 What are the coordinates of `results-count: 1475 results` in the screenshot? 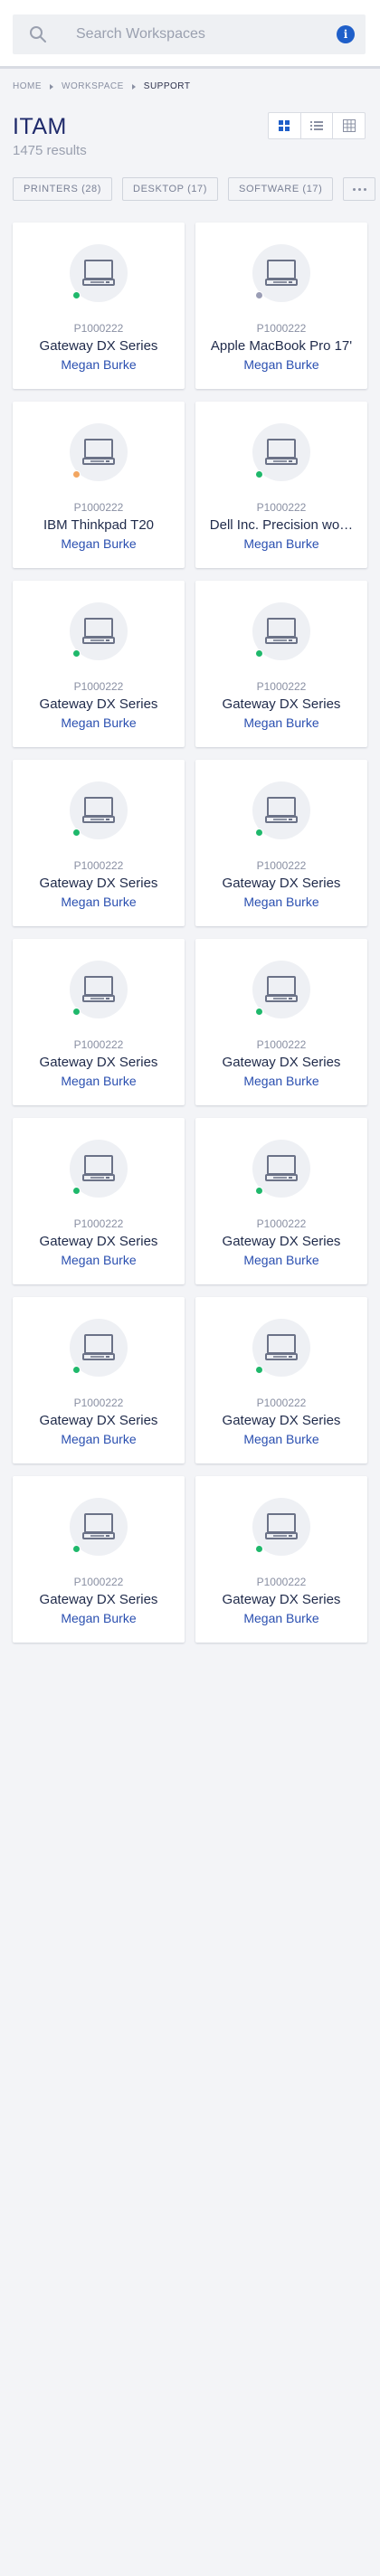 It's located at (50, 150).